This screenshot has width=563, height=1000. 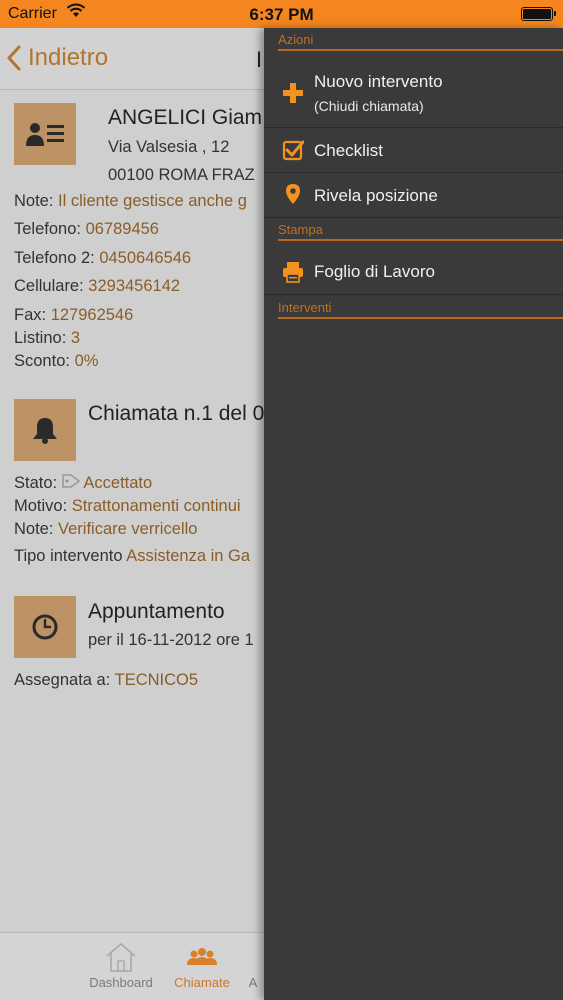 I want to click on bell-icon, so click(x=45, y=430).